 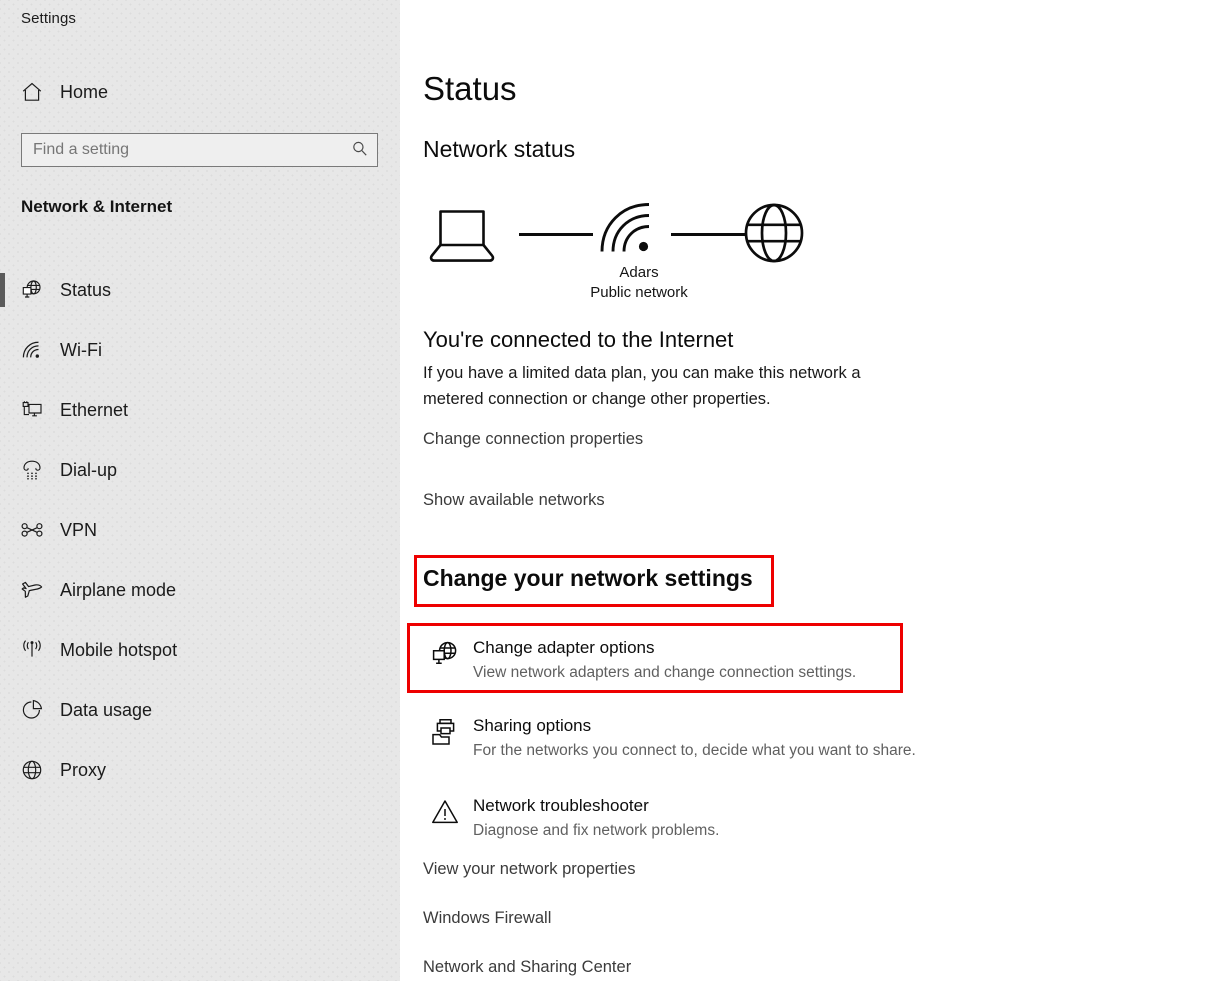 I want to click on printer-folder-icon, so click(x=445, y=730).